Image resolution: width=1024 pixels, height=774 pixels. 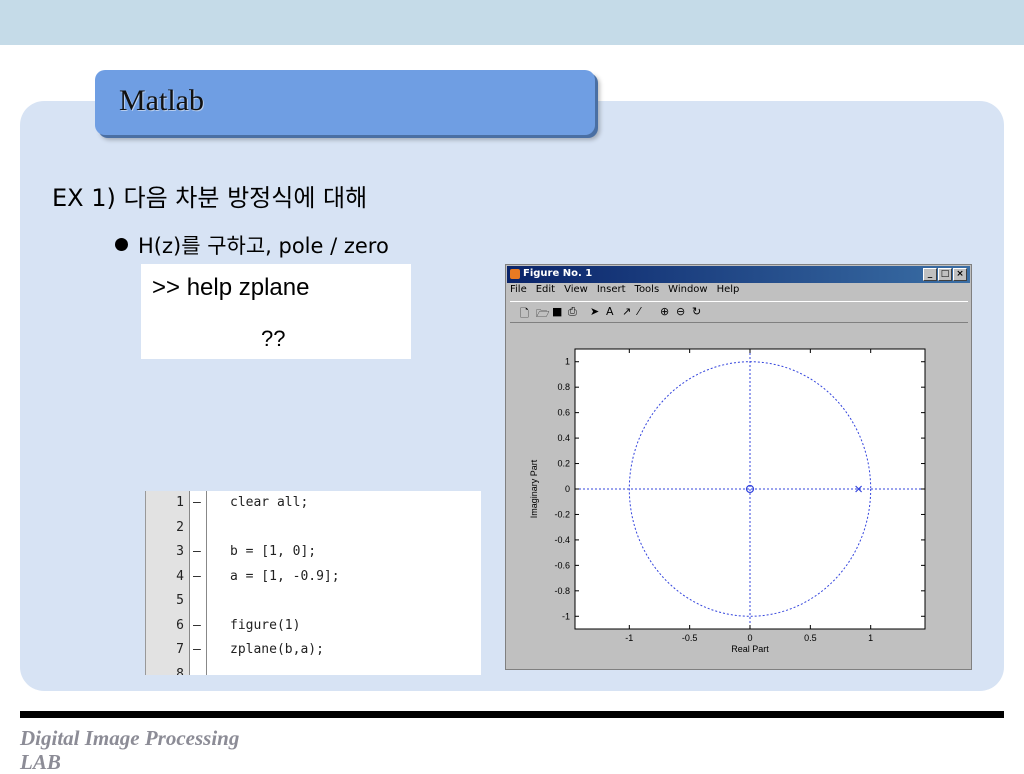 I want to click on y-tick-label: -1, so click(x=566, y=616).